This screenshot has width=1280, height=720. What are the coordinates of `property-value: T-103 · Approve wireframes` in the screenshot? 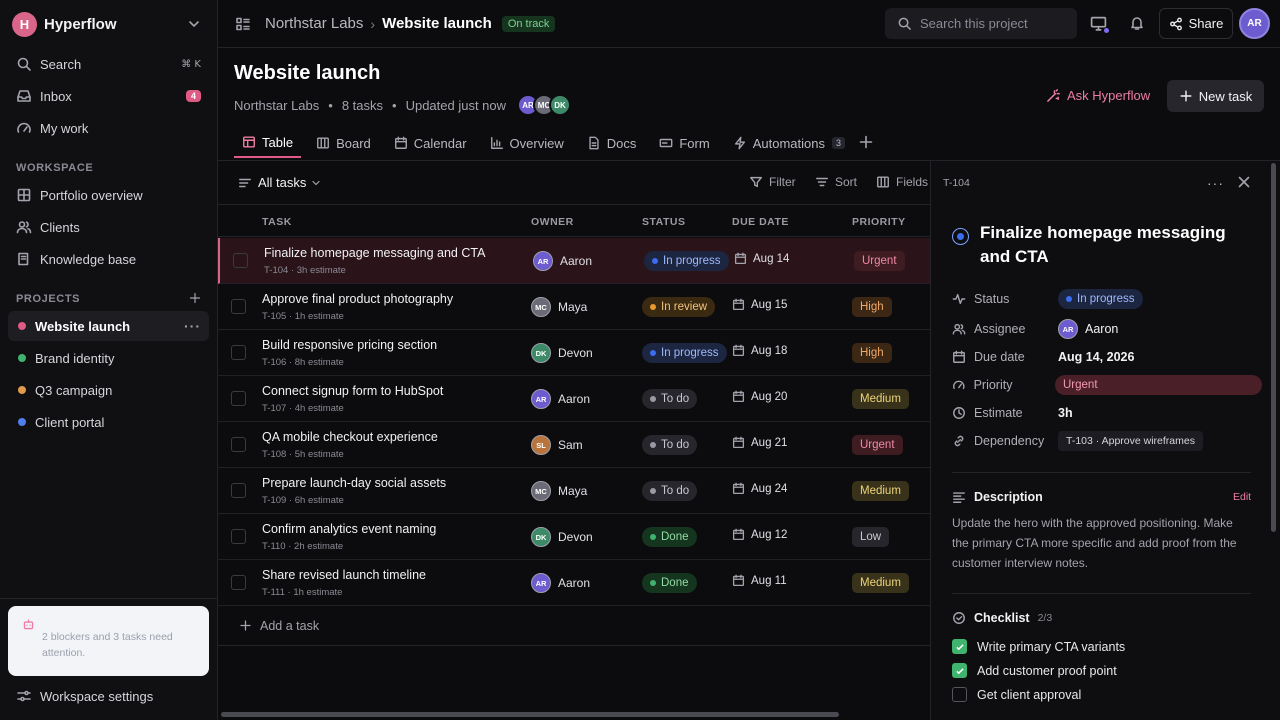 It's located at (1130, 441).